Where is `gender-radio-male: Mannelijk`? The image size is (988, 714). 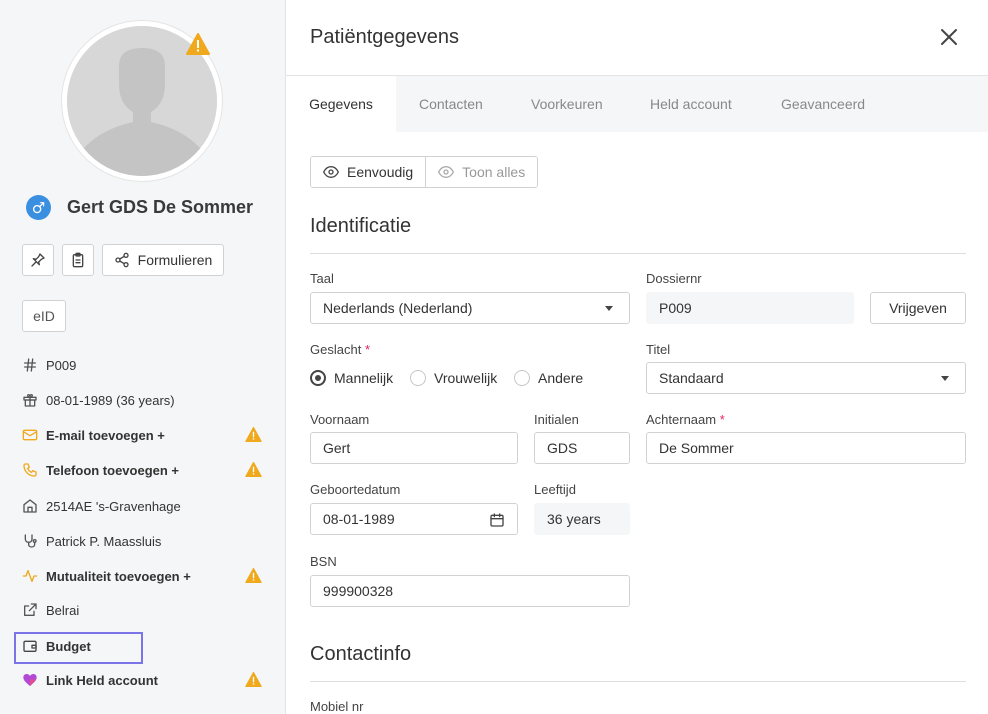 gender-radio-male: Mannelijk is located at coordinates (351, 378).